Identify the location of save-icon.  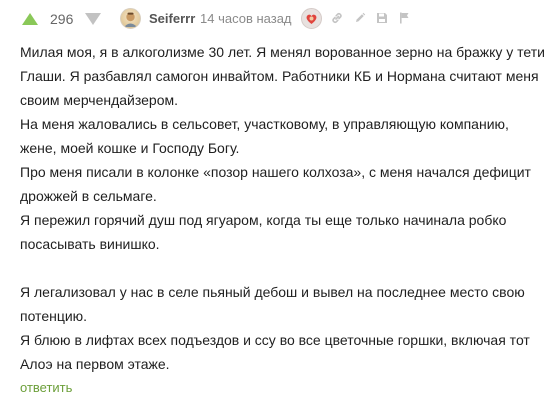
(382, 18).